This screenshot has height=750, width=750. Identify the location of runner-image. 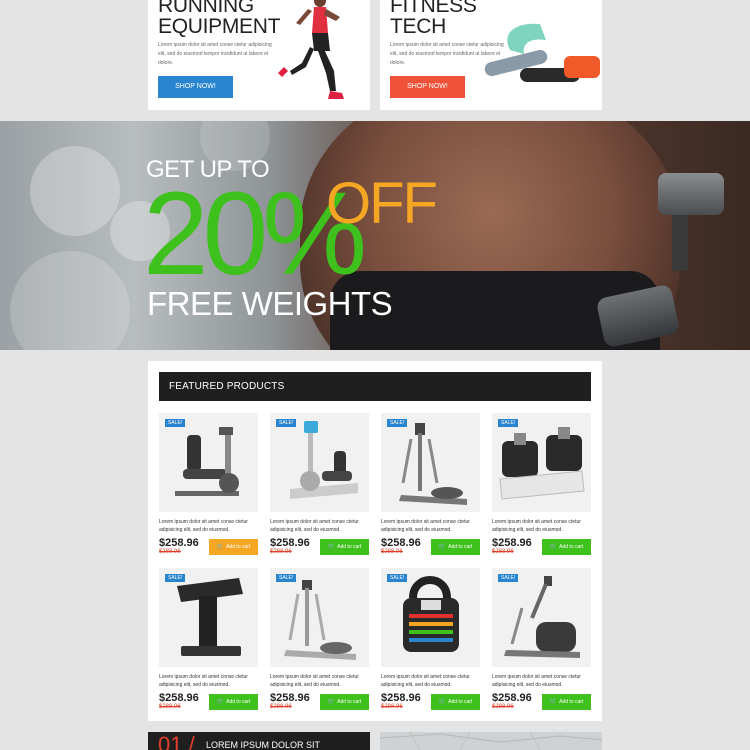
(311, 49).